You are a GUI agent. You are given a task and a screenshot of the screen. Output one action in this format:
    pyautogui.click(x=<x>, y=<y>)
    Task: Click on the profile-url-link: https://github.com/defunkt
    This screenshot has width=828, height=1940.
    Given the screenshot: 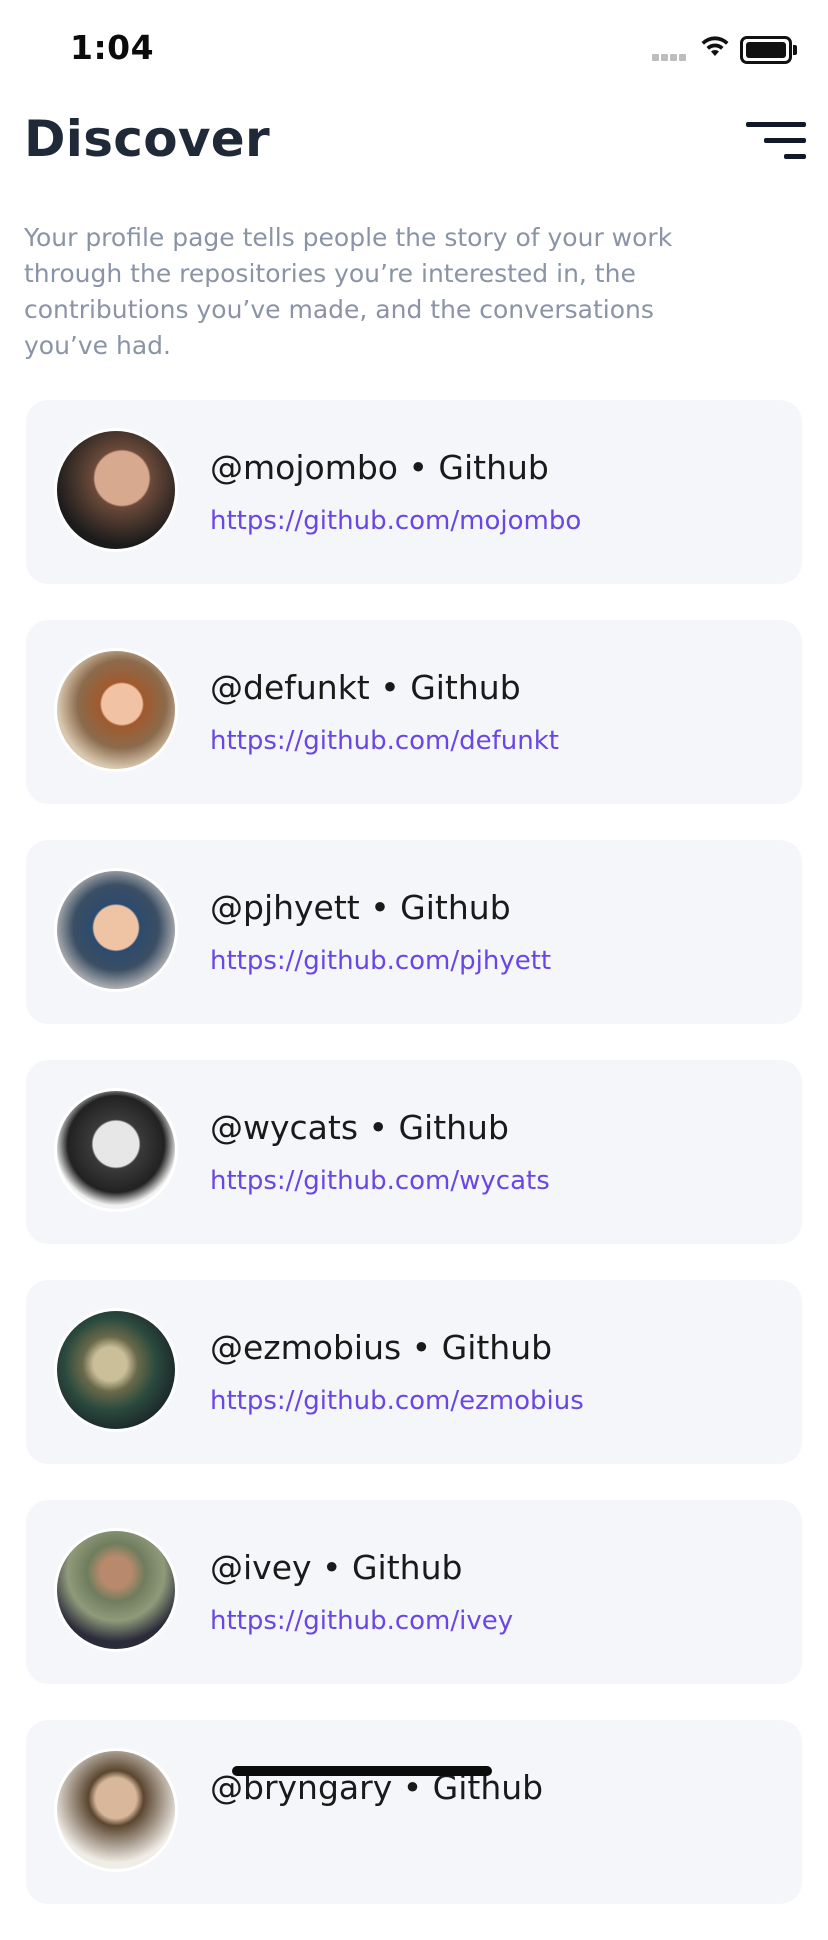 What is the action you would take?
    pyautogui.click(x=384, y=741)
    